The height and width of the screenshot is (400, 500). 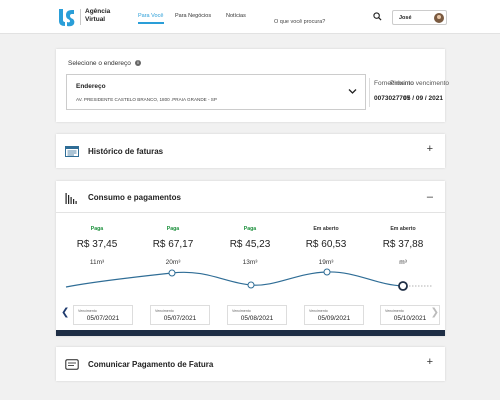 What do you see at coordinates (439, 17) in the screenshot?
I see `avatar` at bounding box center [439, 17].